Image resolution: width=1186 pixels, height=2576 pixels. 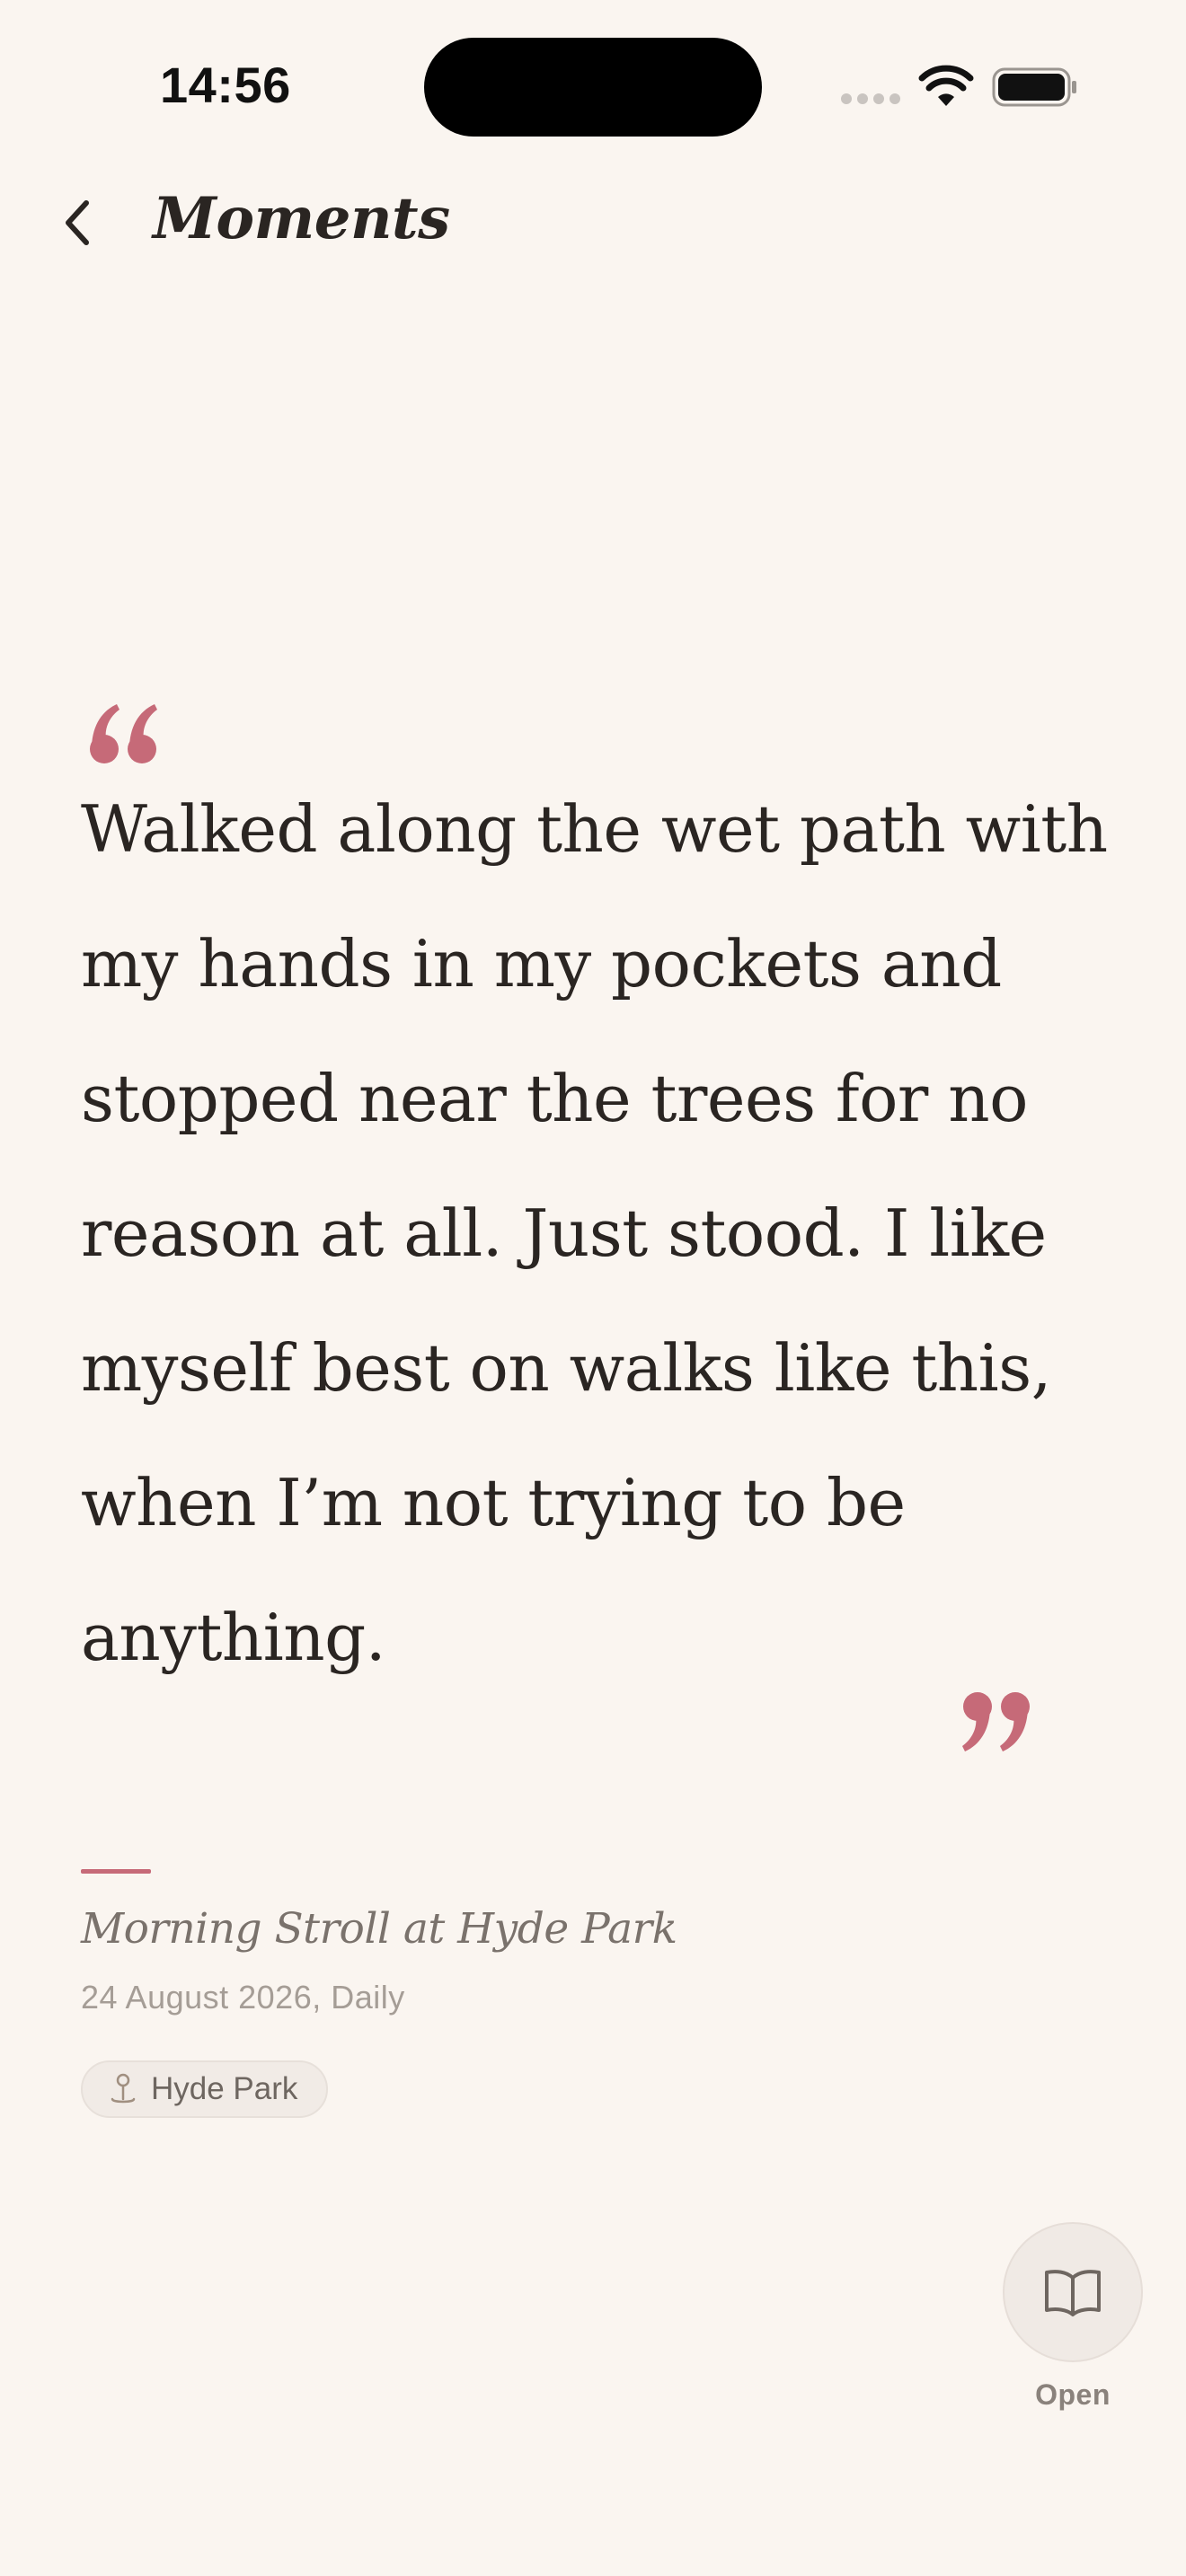 I want to click on entry-title: Morning Stroll at Hyde Park, so click(x=379, y=1929).